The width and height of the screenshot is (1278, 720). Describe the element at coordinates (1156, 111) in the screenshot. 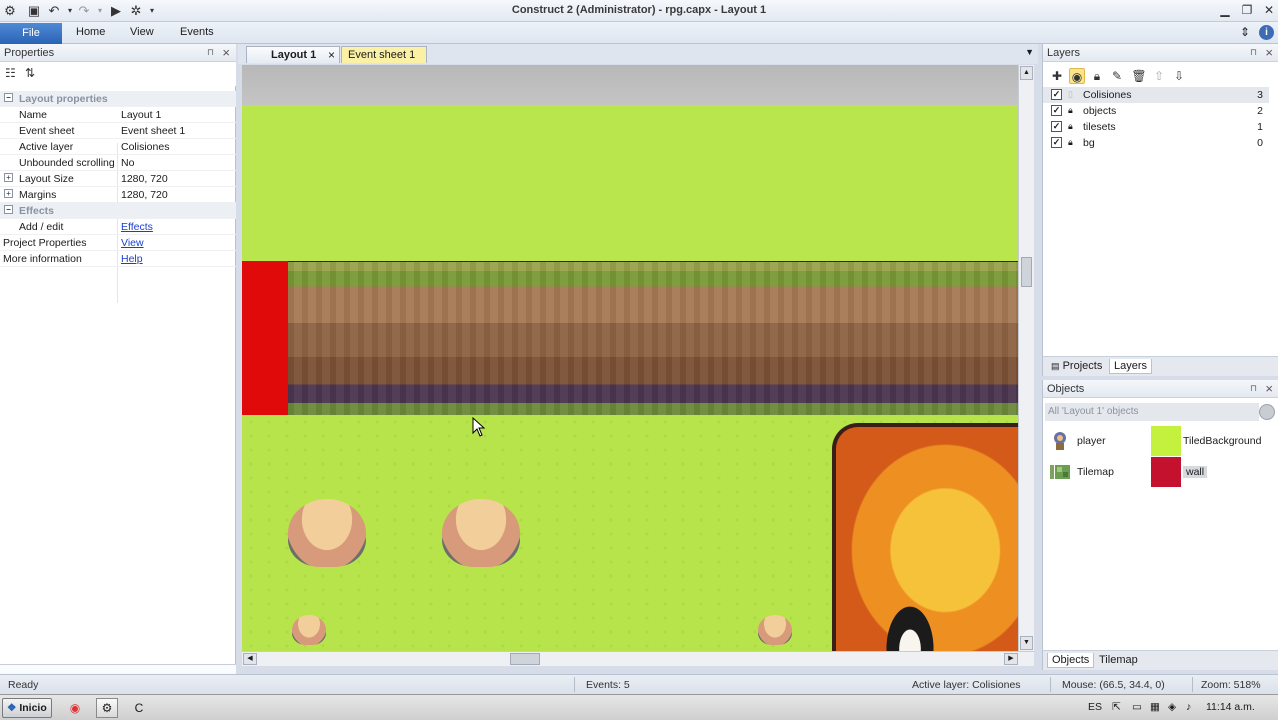

I see `layer-row-objects: ✓ 🔒︎ objects 2` at that location.